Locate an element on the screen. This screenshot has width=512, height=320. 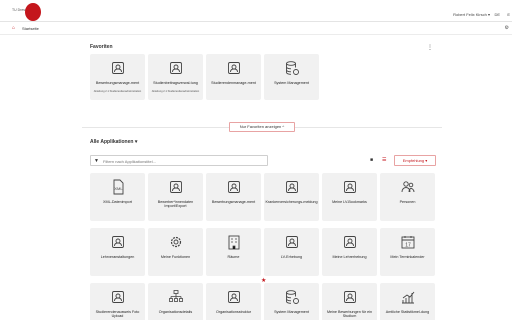
app-tile: 17 Mein Terminkalender is located at coordinates (407, 252).